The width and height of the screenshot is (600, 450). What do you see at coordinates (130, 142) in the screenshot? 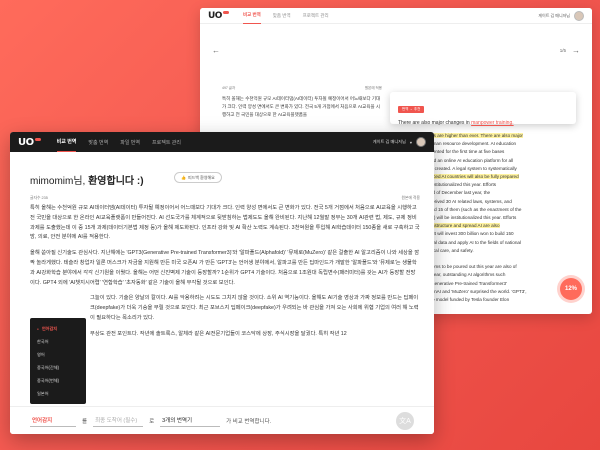
I see `tab-file: 파일 번역` at bounding box center [130, 142].